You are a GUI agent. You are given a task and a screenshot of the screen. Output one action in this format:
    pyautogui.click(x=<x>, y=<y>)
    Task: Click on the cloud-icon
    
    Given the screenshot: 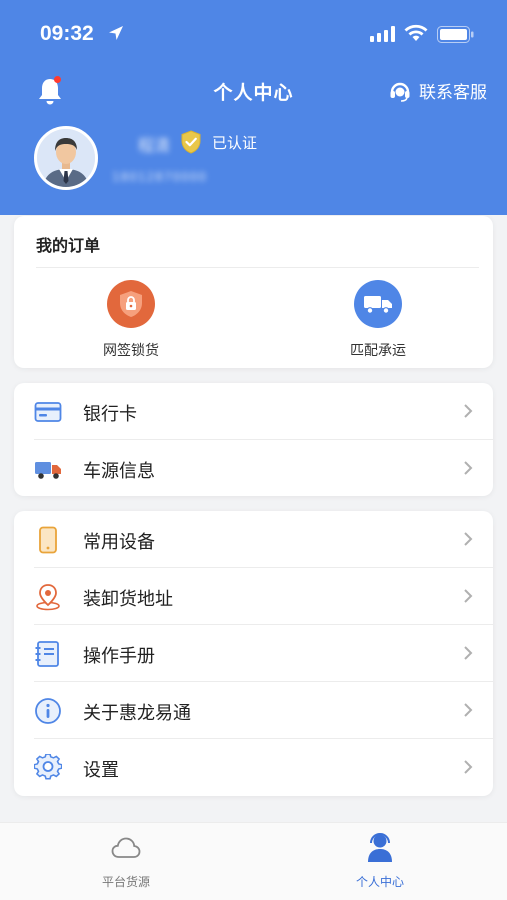 What is the action you would take?
    pyautogui.click(x=126, y=847)
    